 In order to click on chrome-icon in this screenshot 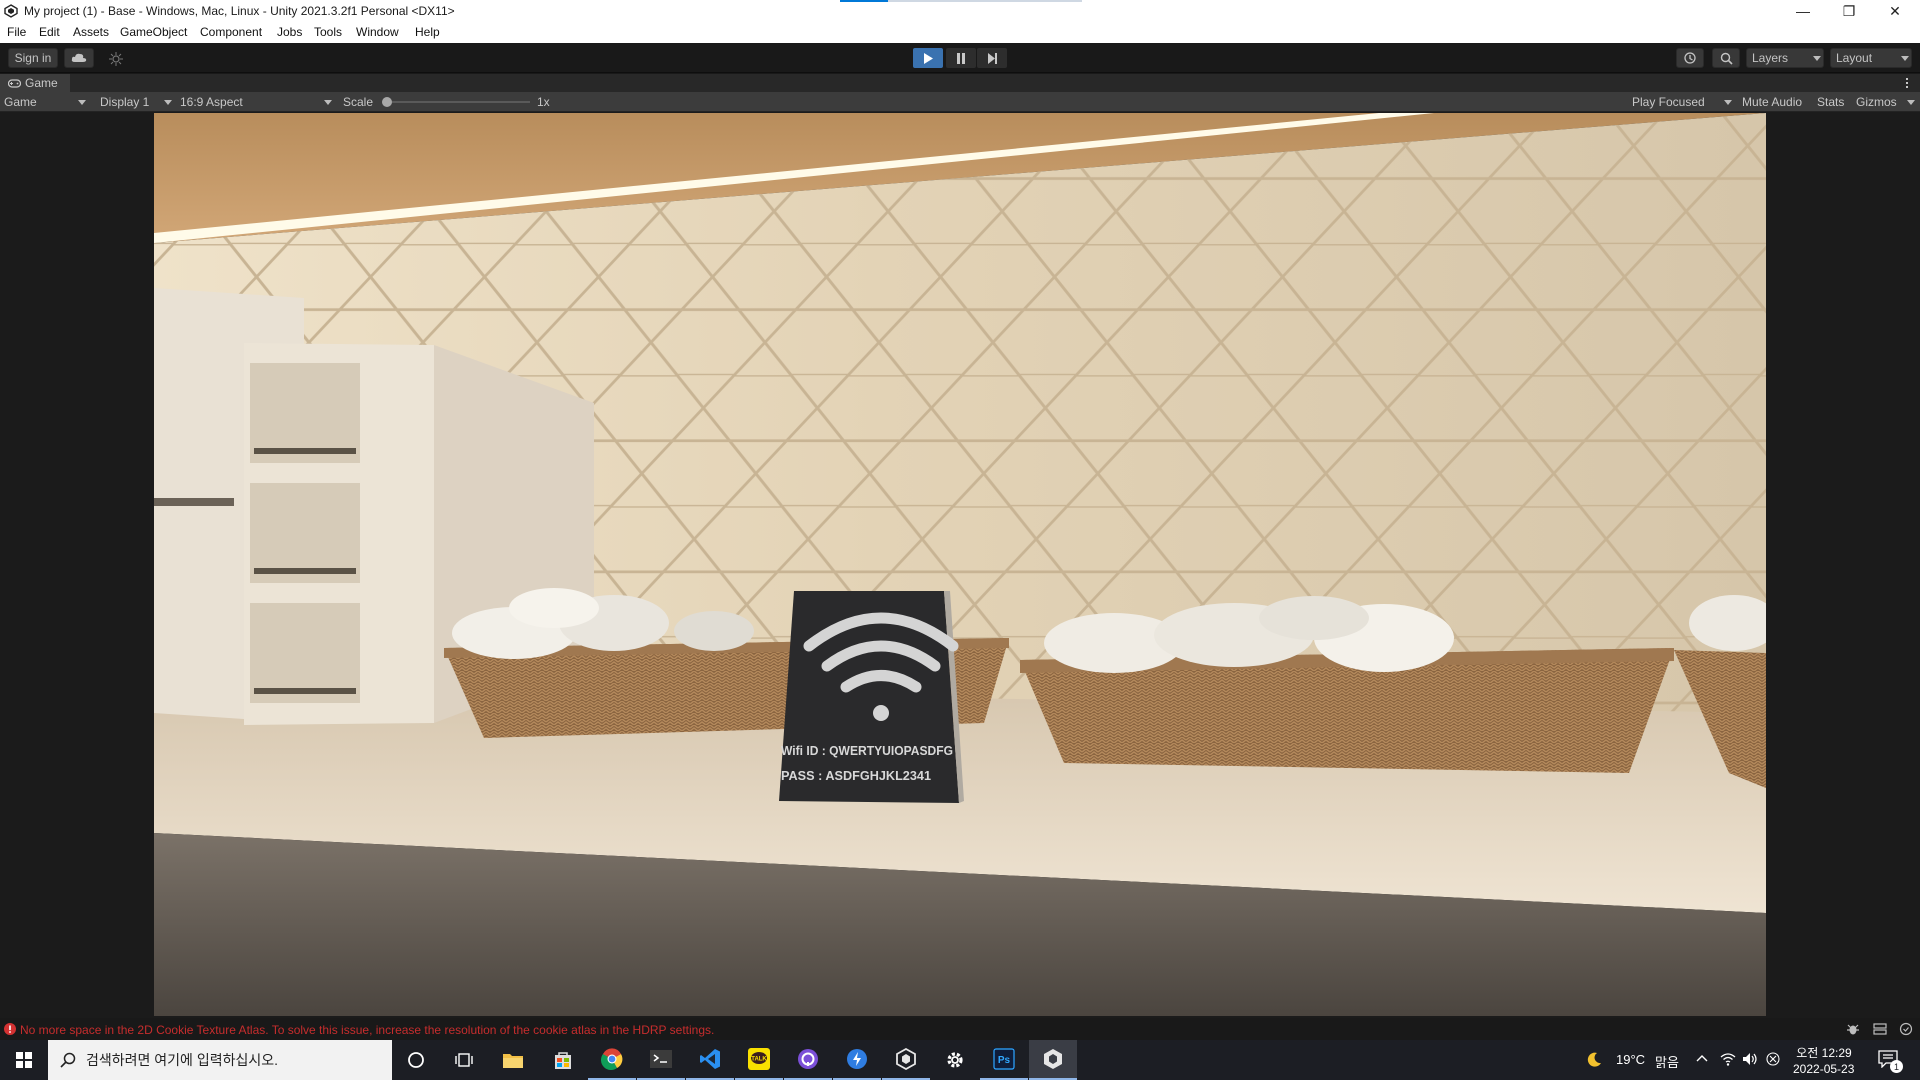, I will do `click(612, 1059)`.